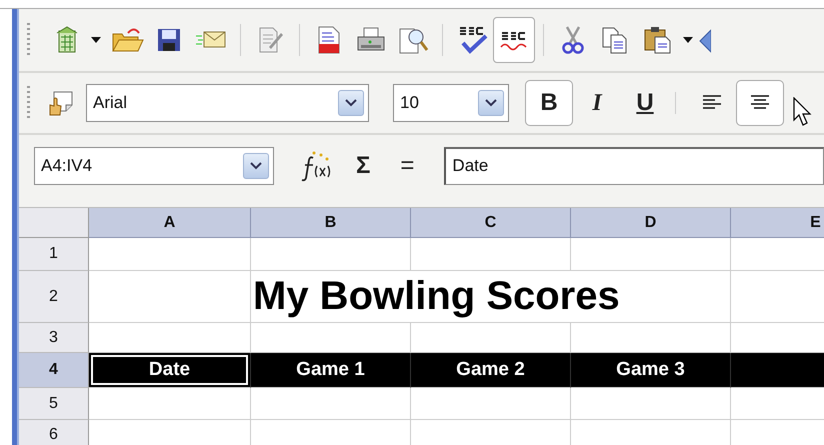 This screenshot has height=445, width=824. What do you see at coordinates (491, 297) in the screenshot?
I see `sheet-title: My Bowling Scores` at bounding box center [491, 297].